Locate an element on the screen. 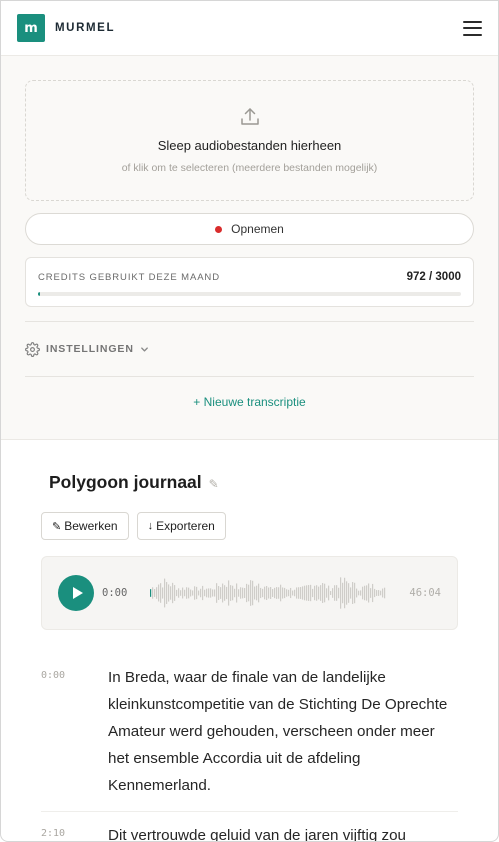  play-button is located at coordinates (76, 593).